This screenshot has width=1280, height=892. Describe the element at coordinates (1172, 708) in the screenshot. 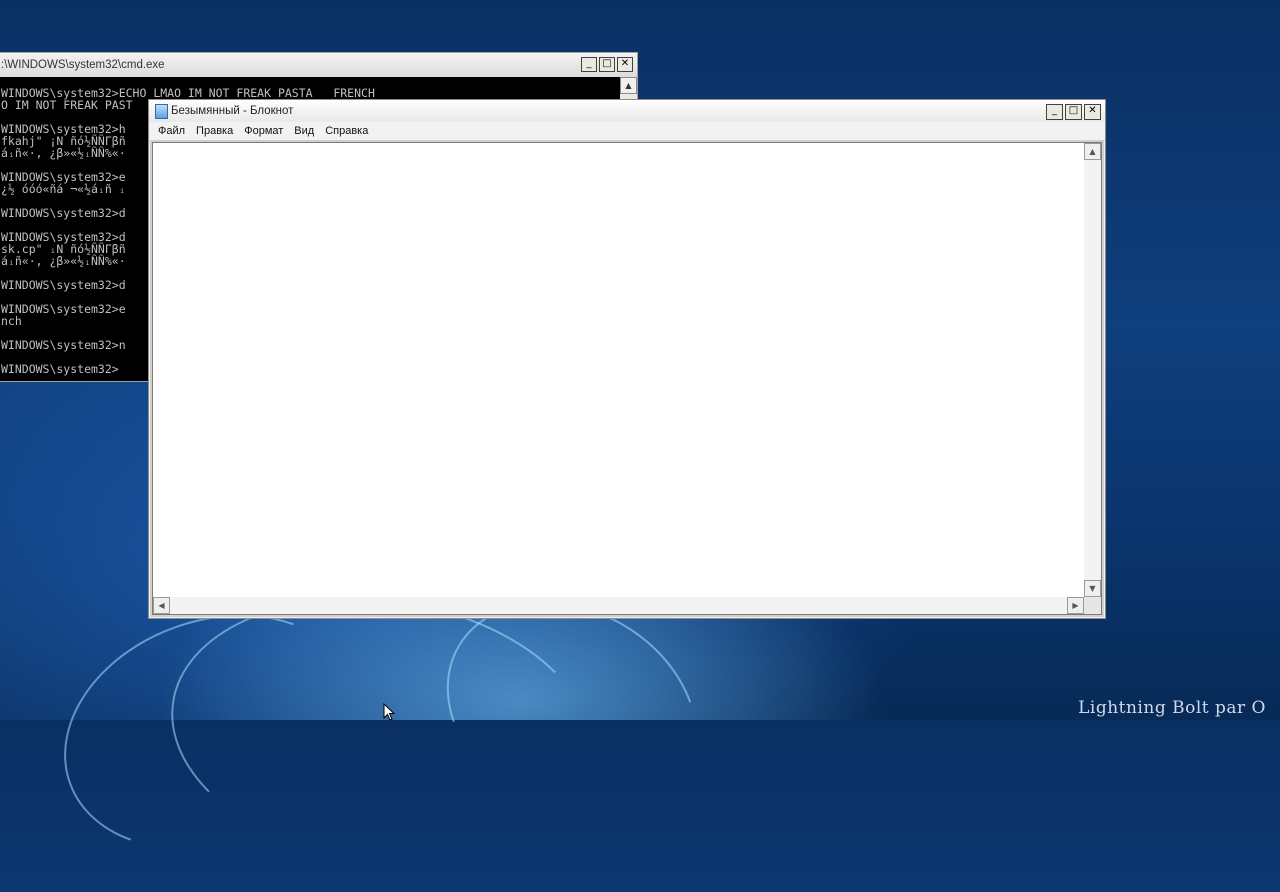

I see `wallpaper-signature: Lightning Bolt par O` at that location.